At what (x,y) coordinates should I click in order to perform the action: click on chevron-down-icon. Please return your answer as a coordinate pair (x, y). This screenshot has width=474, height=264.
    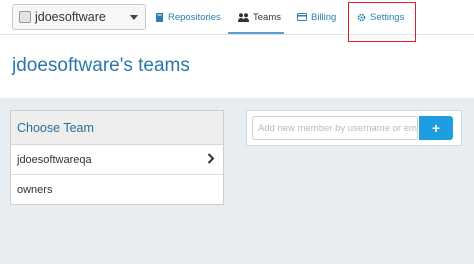
    Looking at the image, I should click on (134, 17).